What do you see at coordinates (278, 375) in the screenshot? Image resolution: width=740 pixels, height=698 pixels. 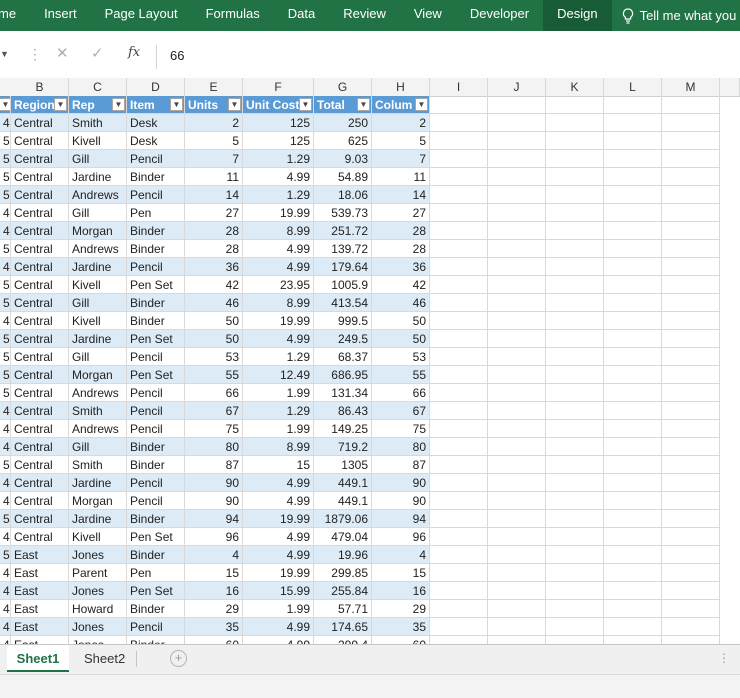 I see `table-cell: 12.49` at bounding box center [278, 375].